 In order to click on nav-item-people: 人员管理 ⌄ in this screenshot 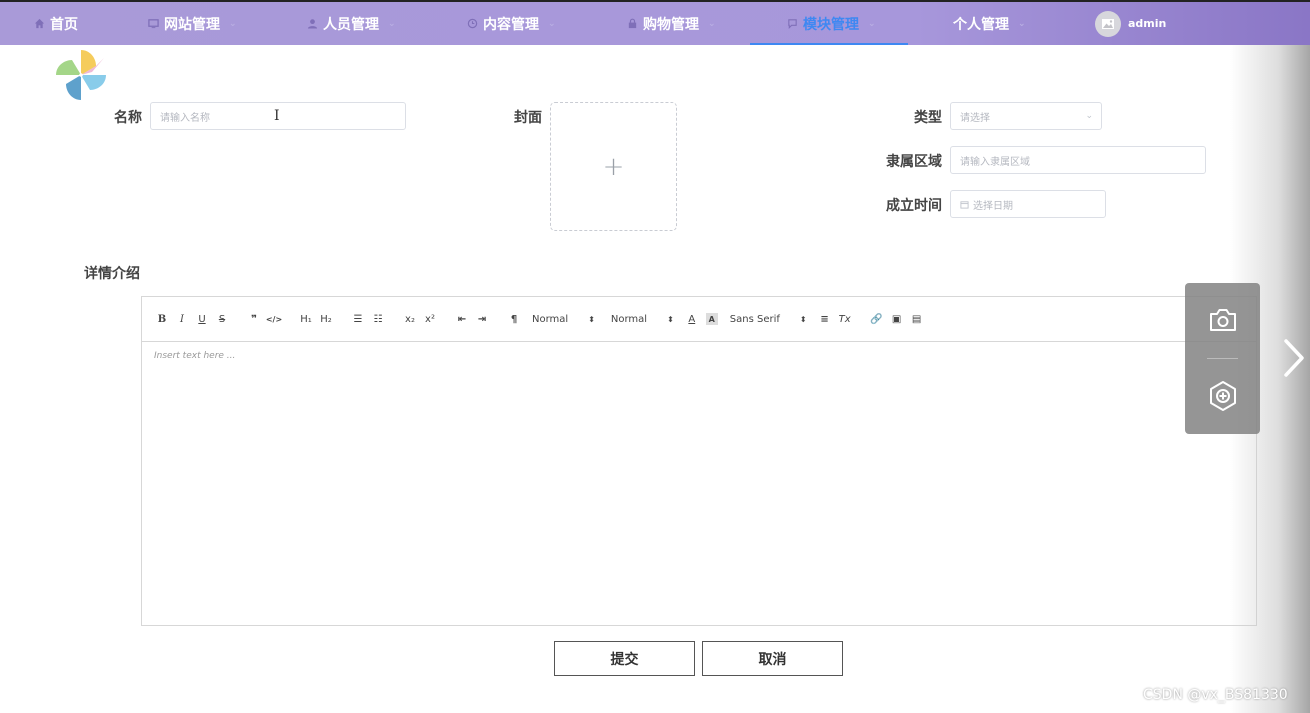, I will do `click(351, 23)`.